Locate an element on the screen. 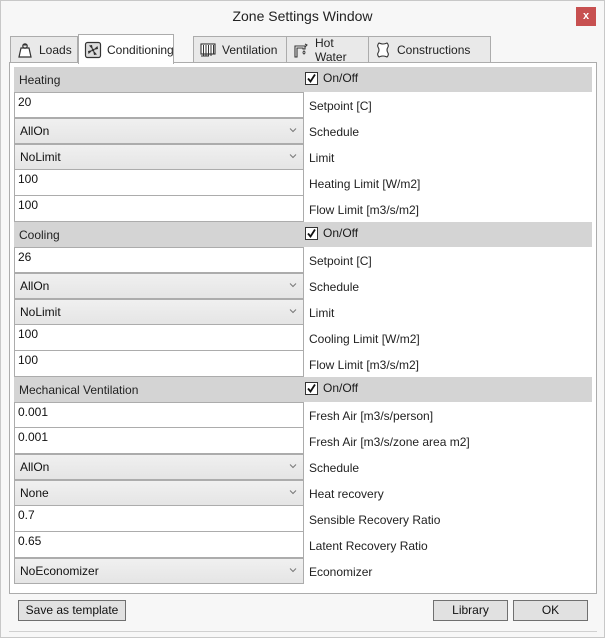 The image size is (605, 638). mech-vent-onoff-checkbox: On/Off is located at coordinates (331, 388).